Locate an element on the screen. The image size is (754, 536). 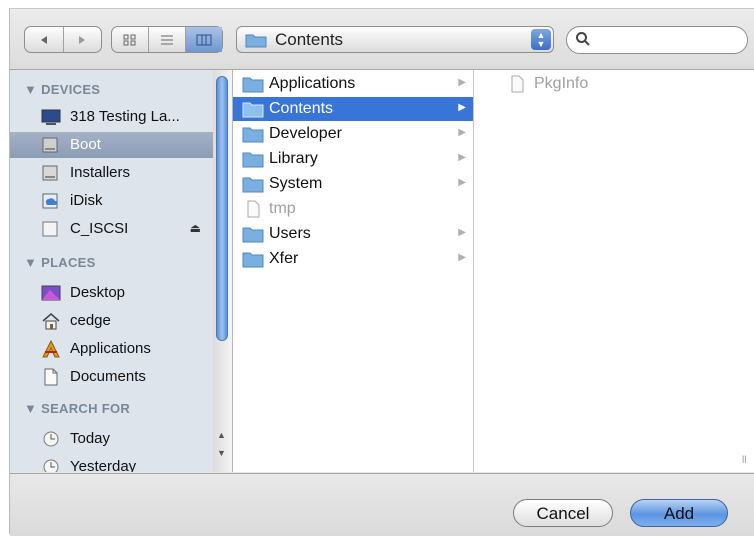
forward-arrow-icon is located at coordinates (82, 39).